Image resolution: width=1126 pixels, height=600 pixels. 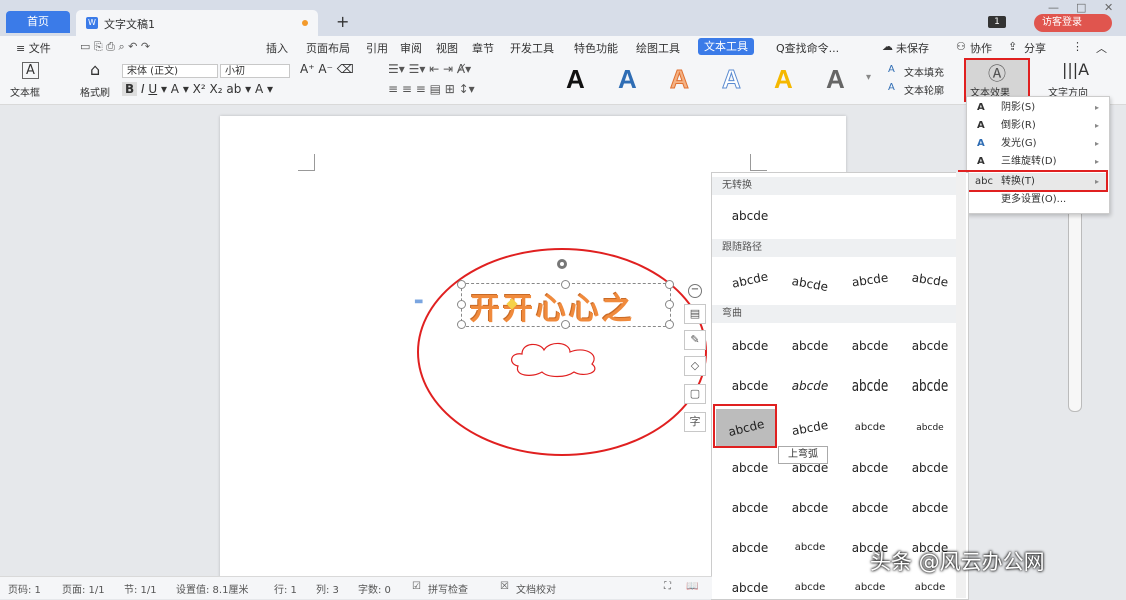 What do you see at coordinates (448, 588) in the screenshot?
I see `spellcheck-button: 拼写检查` at bounding box center [448, 588].